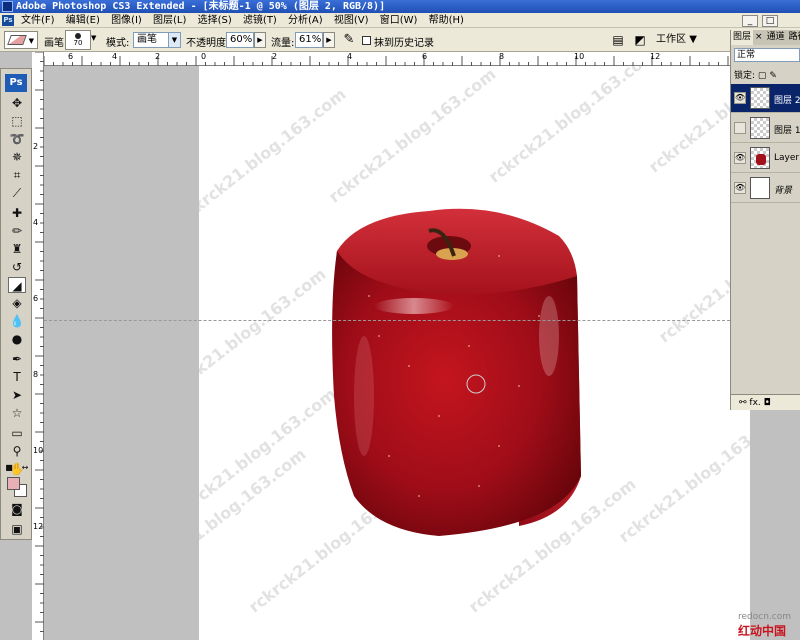 This screenshot has width=800, height=640. What do you see at coordinates (17, 395) in the screenshot?
I see `path-selection-tool-icon: ➤` at bounding box center [17, 395].